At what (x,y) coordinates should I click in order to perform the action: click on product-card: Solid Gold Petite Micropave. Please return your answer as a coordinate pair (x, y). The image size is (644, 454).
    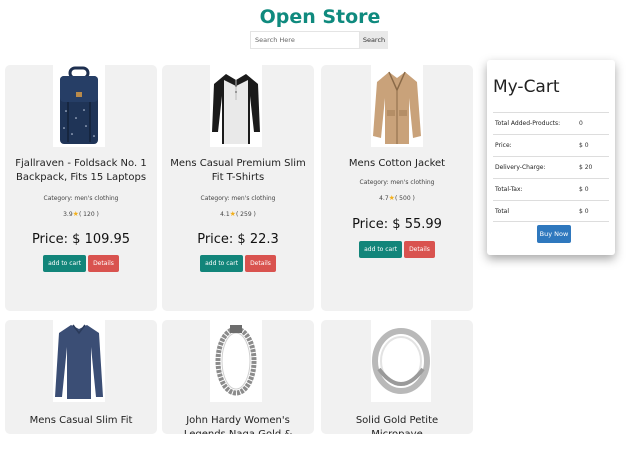
    Looking at the image, I should click on (397, 377).